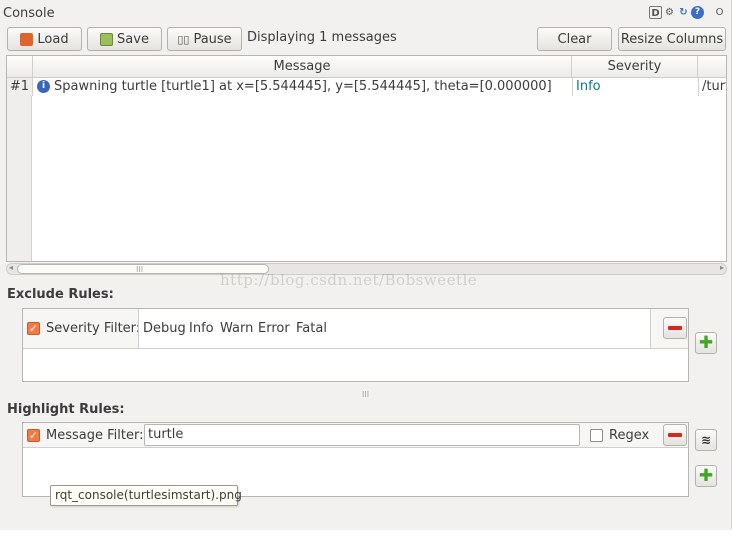 This screenshot has width=732, height=538. I want to click on info-icon: i, so click(43, 86).